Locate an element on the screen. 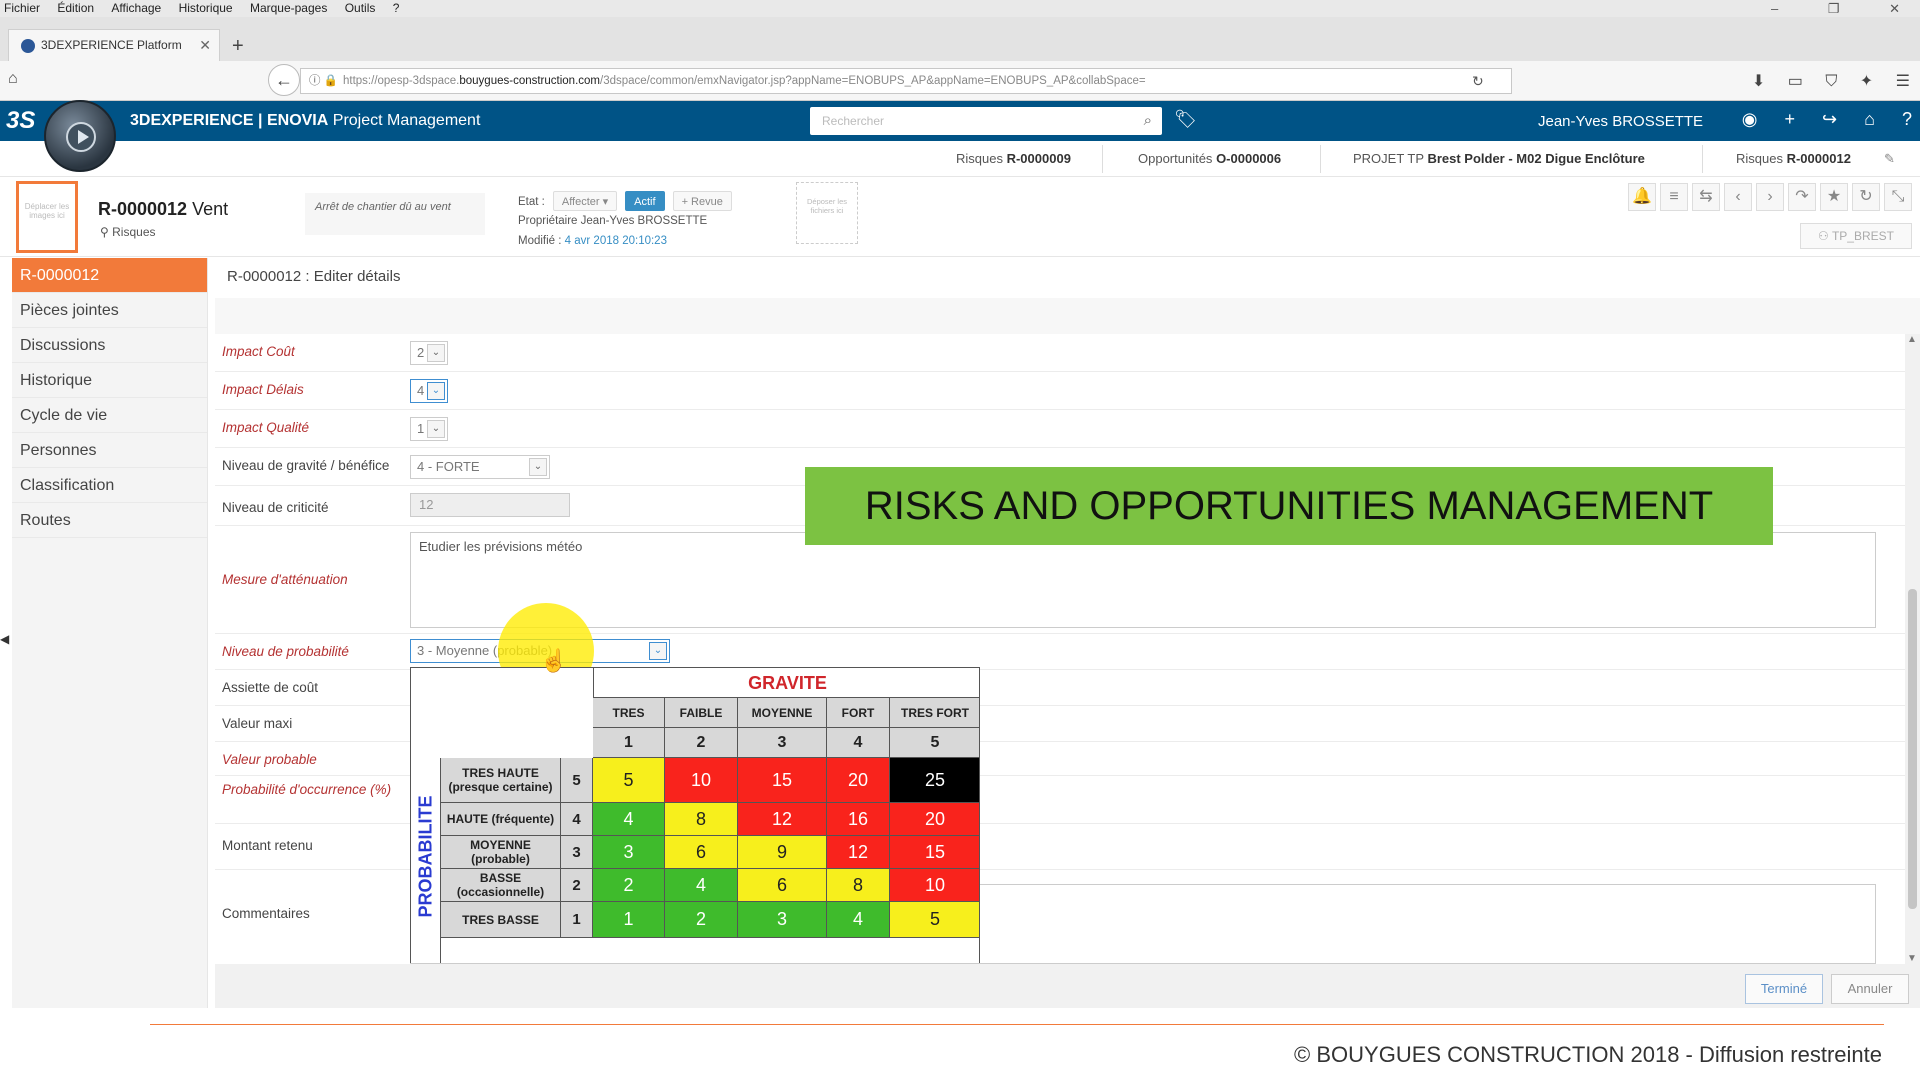  matrix-row-label: BASSE (occasionnelle) is located at coordinates (501, 885).